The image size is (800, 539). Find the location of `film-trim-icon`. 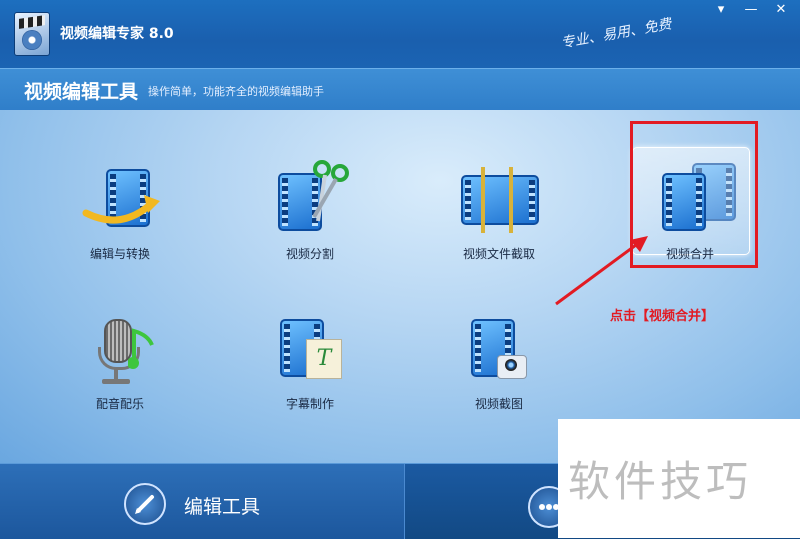

film-trim-icon is located at coordinates (500, 201).